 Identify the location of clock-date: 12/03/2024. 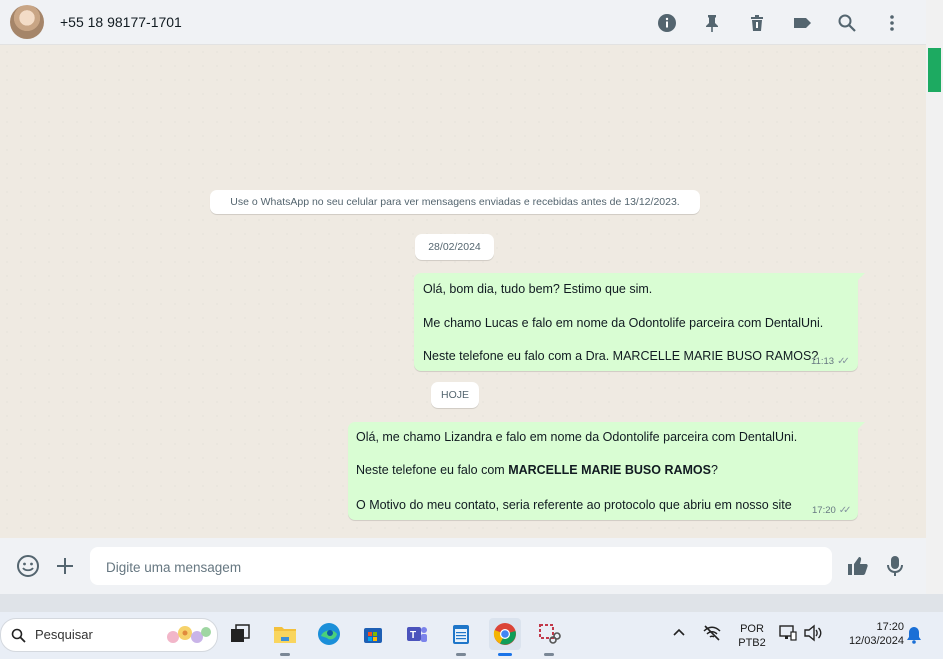
(876, 641).